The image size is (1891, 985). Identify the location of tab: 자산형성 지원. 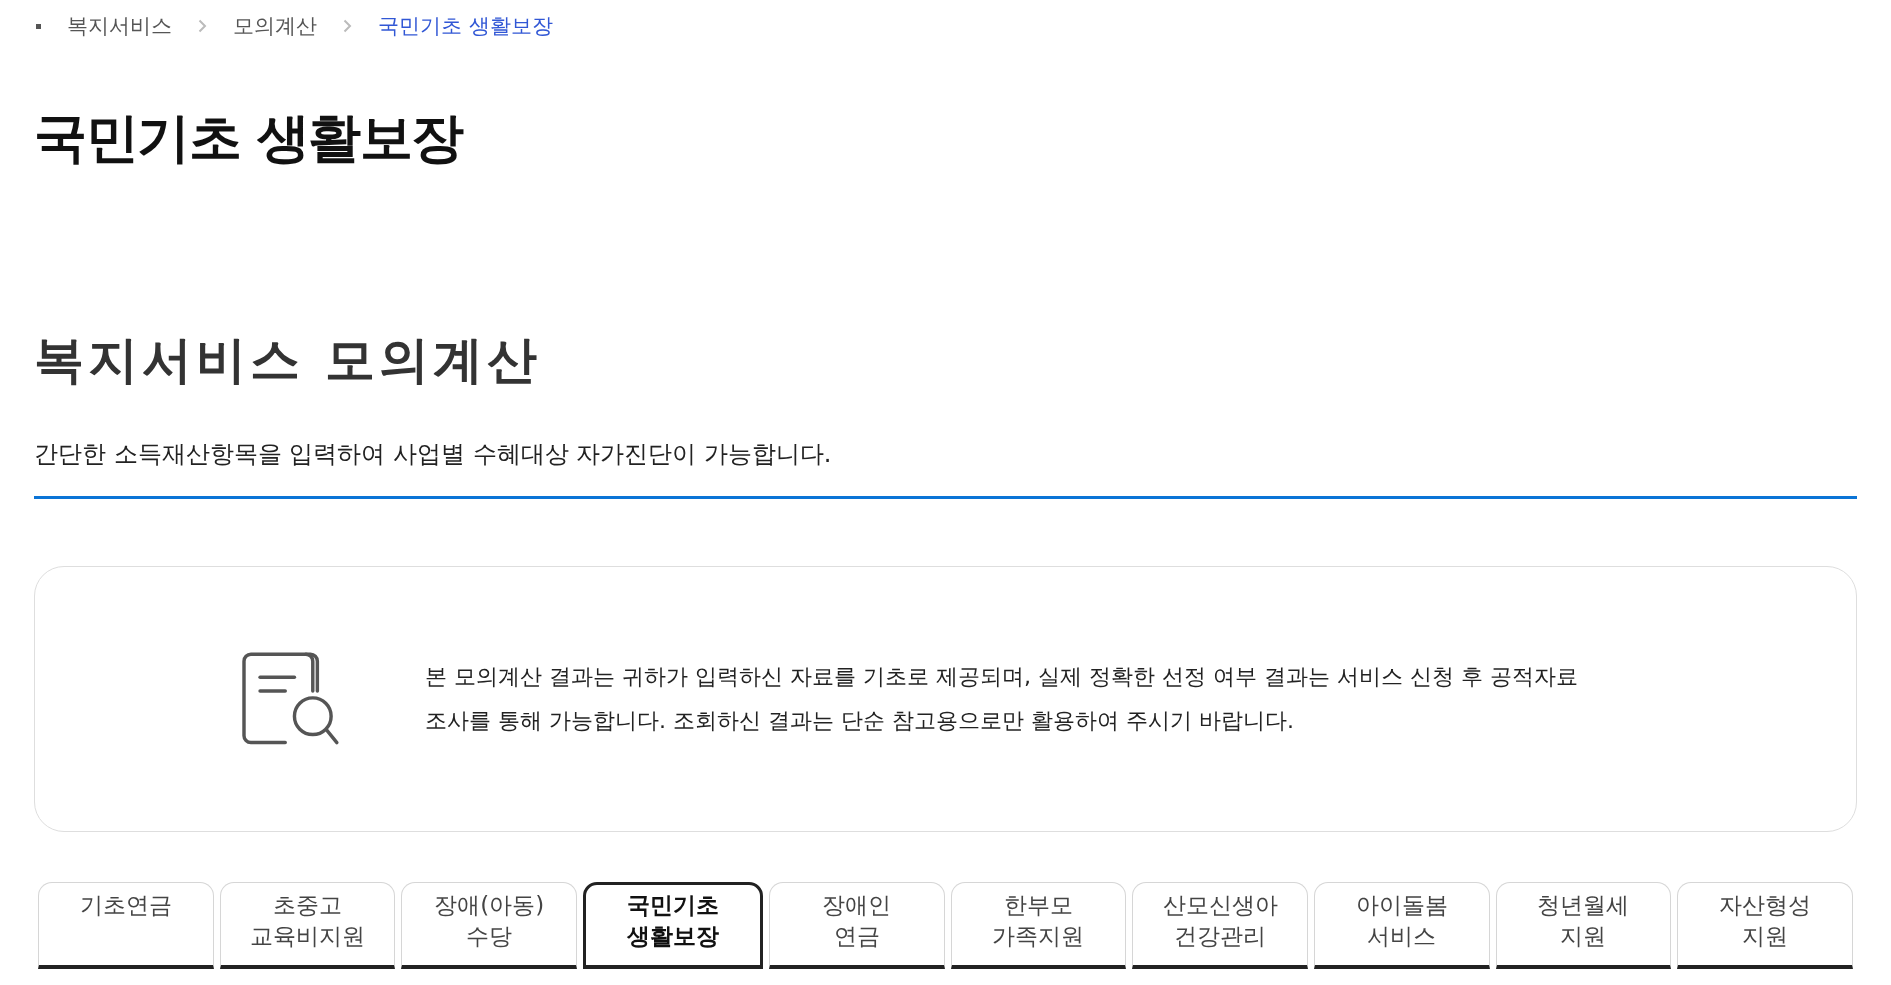
(1765, 925).